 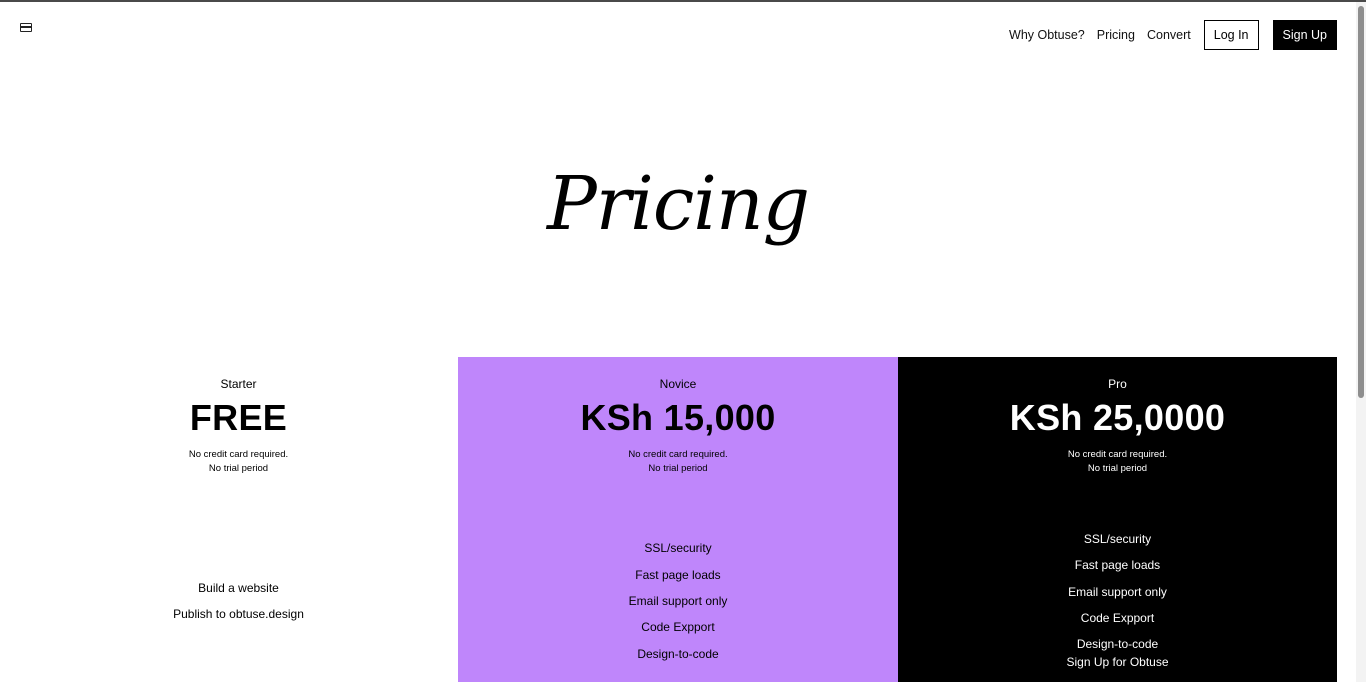 What do you see at coordinates (678, 384) in the screenshot?
I see `plan-name: Novice` at bounding box center [678, 384].